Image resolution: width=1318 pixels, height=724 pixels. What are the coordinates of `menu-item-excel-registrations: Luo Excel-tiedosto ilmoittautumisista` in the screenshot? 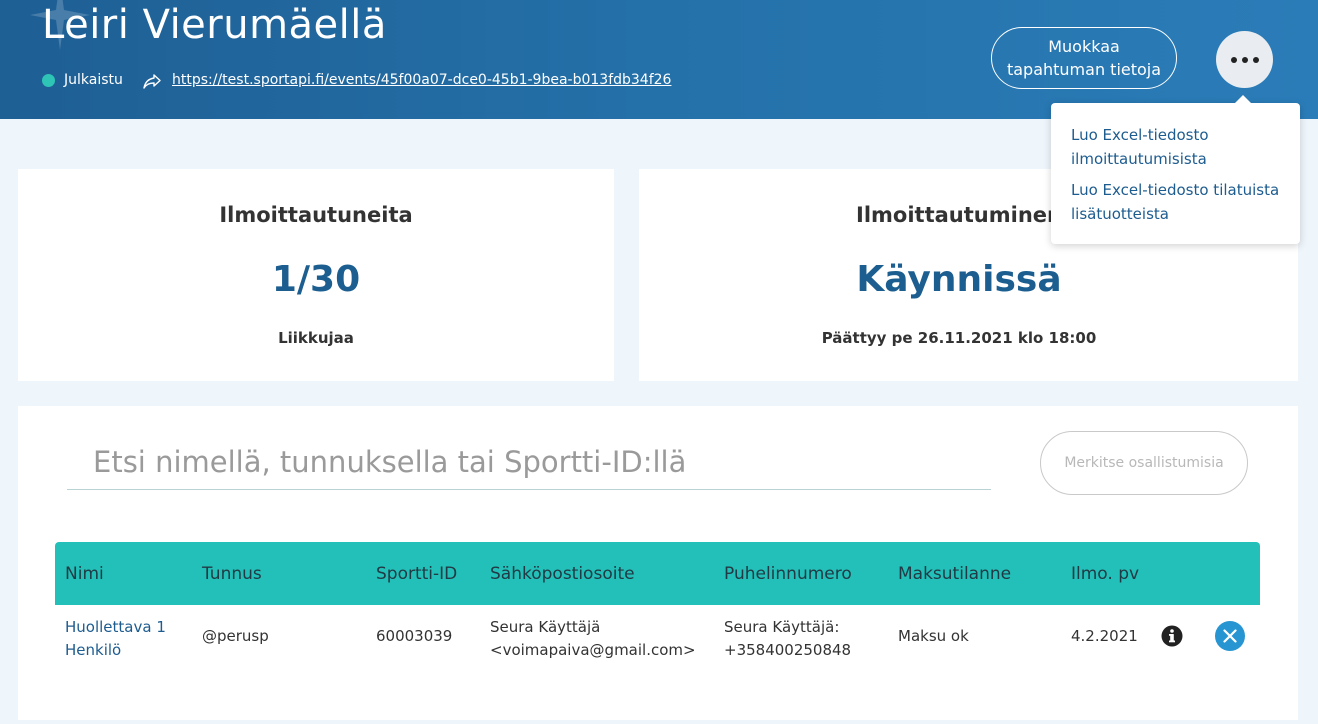 It's located at (1181, 147).